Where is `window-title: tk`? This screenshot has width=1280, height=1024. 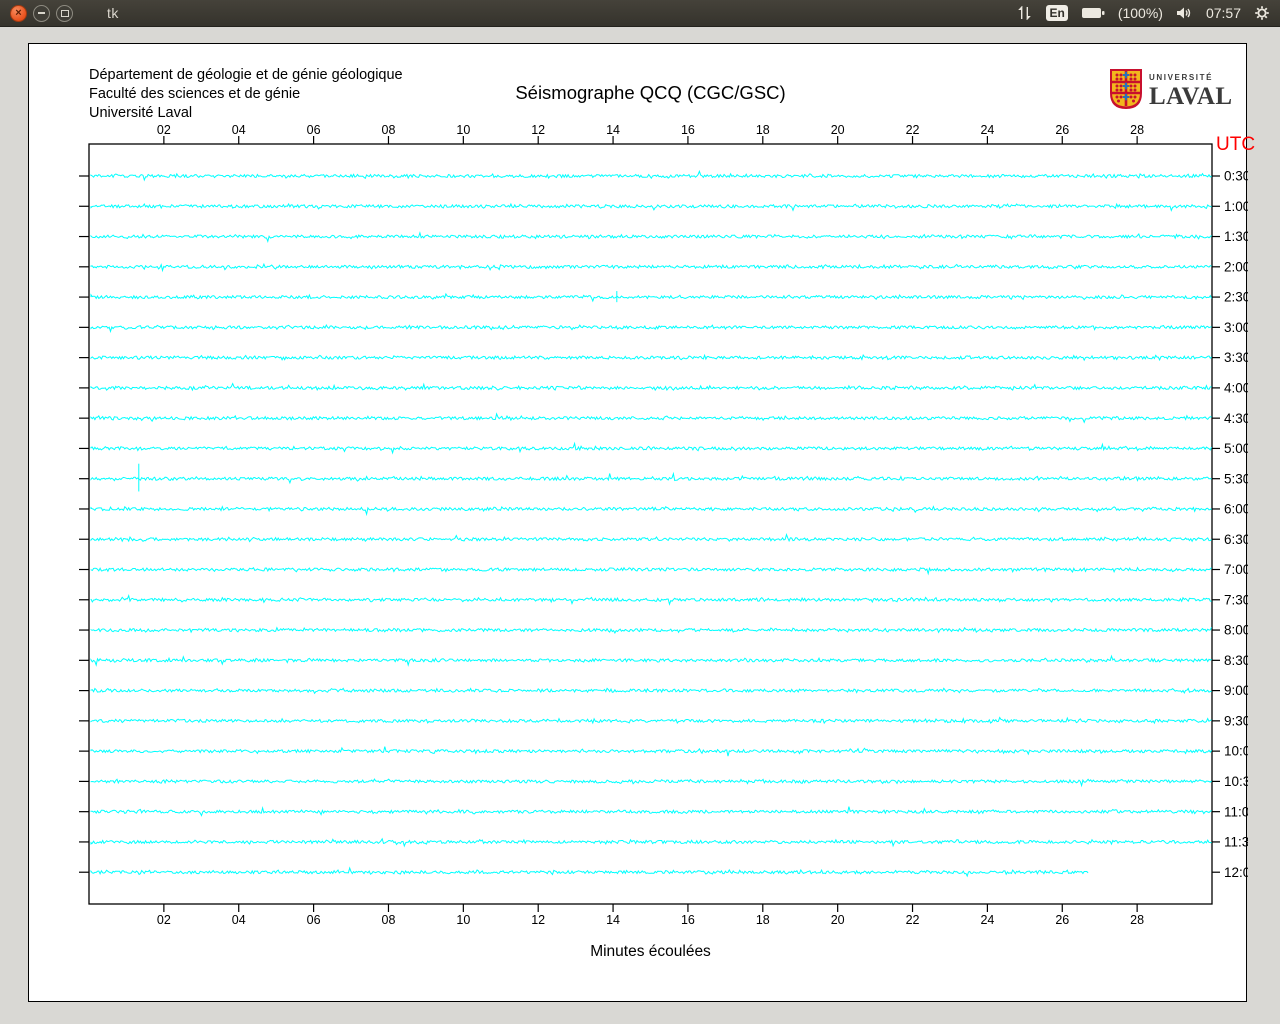 window-title: tk is located at coordinates (113, 13).